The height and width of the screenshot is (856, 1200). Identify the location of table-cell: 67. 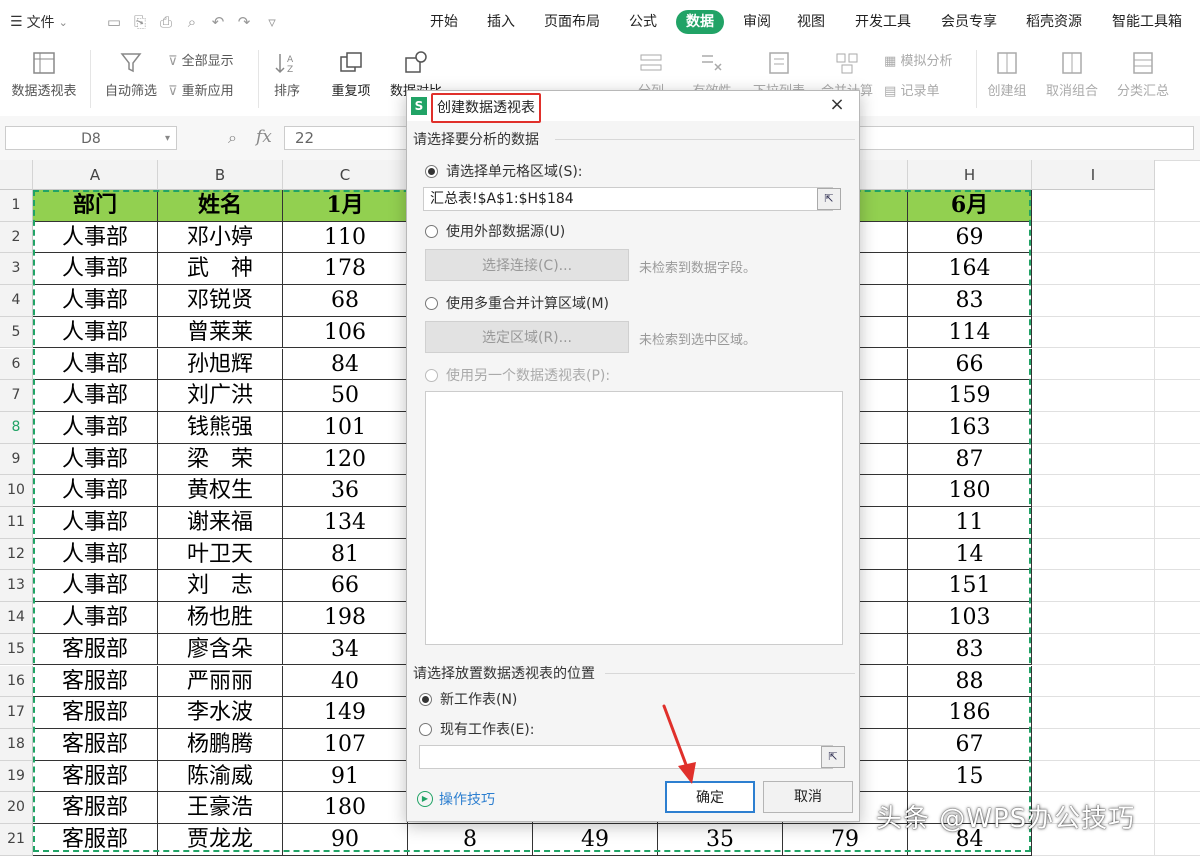
(970, 744).